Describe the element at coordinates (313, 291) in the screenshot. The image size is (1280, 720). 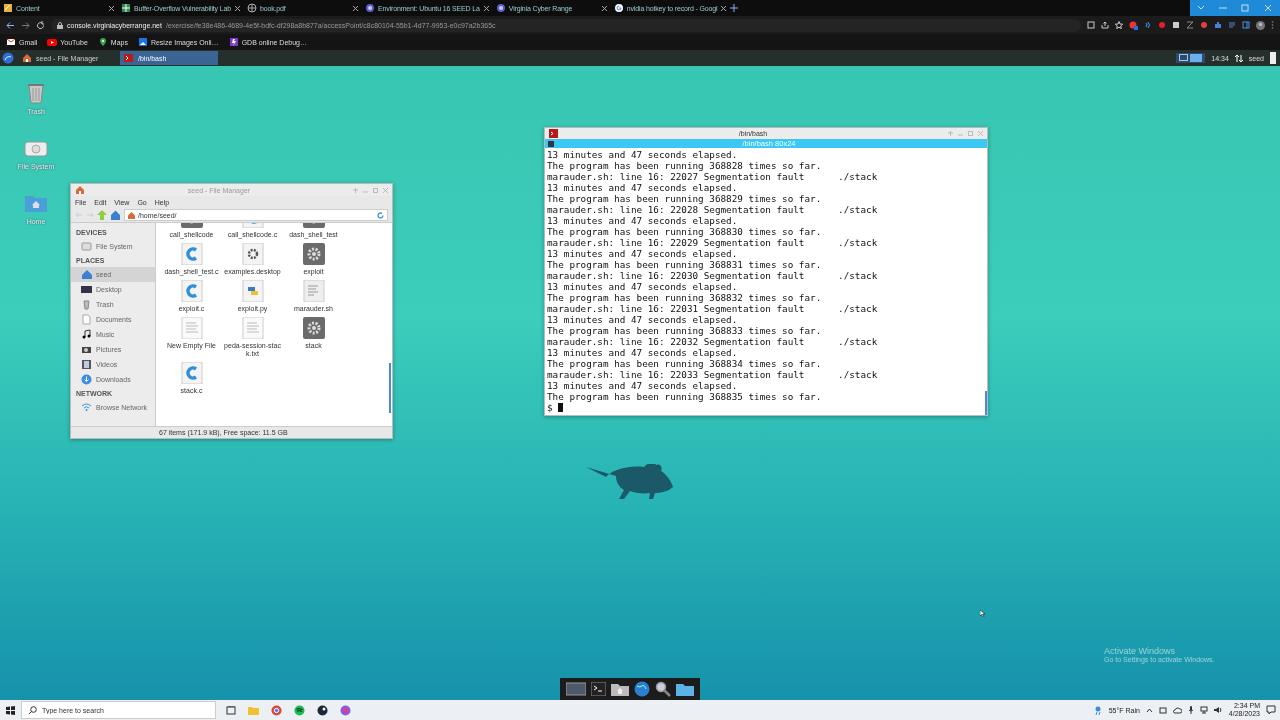
I see `script-file-icon` at that location.